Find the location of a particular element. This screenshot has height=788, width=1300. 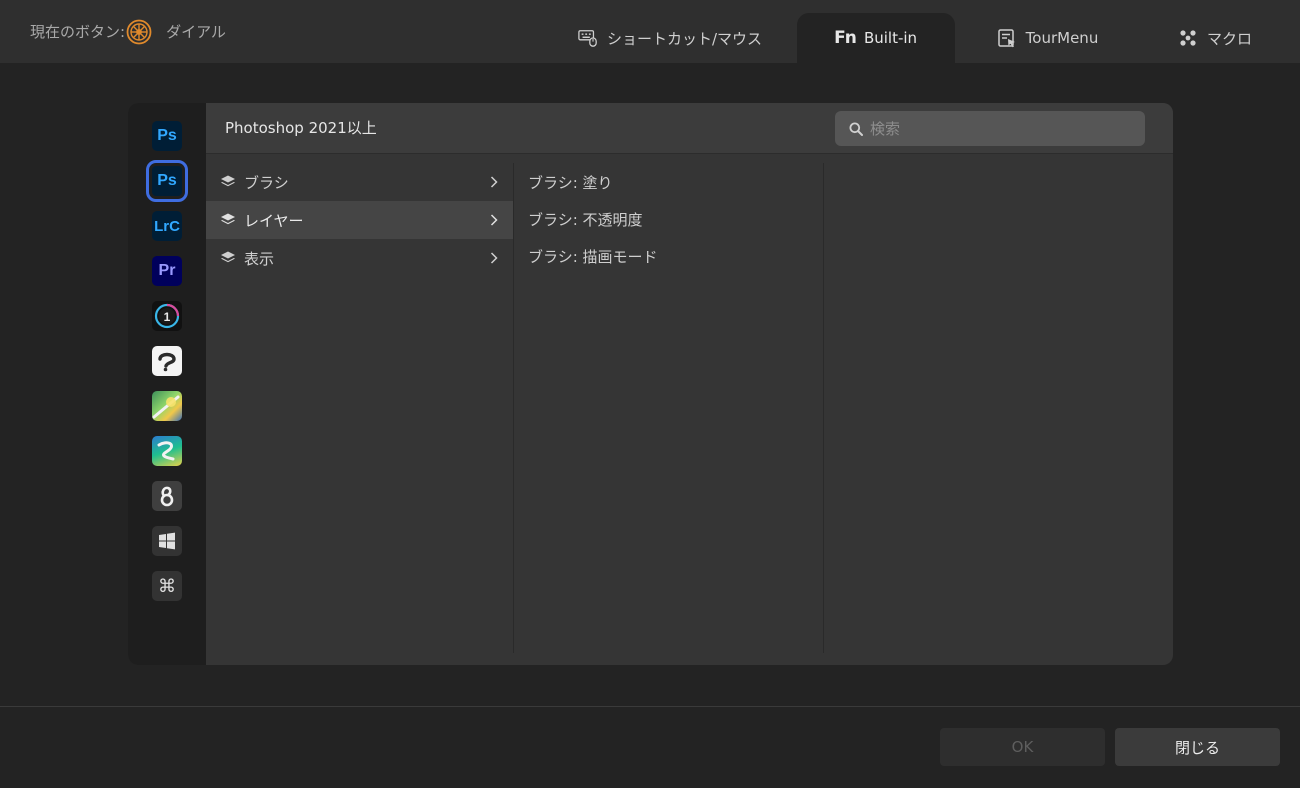

app-krita is located at coordinates (167, 406).